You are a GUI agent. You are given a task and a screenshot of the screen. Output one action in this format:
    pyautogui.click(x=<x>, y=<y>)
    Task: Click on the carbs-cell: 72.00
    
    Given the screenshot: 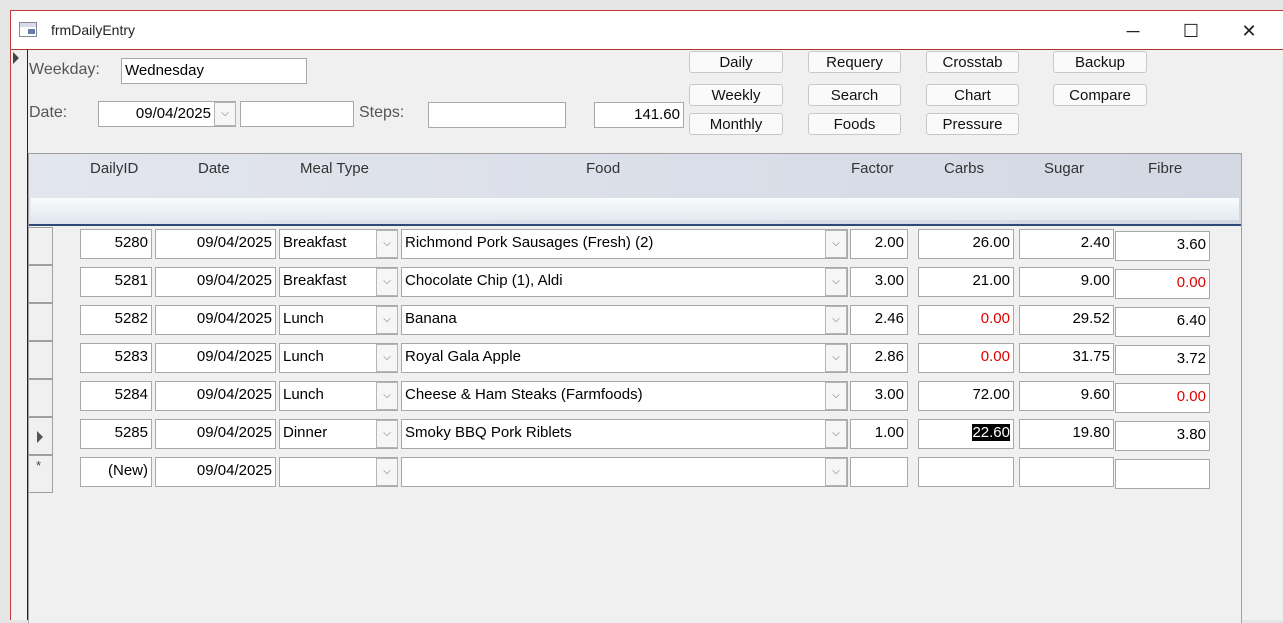 What is the action you would take?
    pyautogui.click(x=966, y=396)
    